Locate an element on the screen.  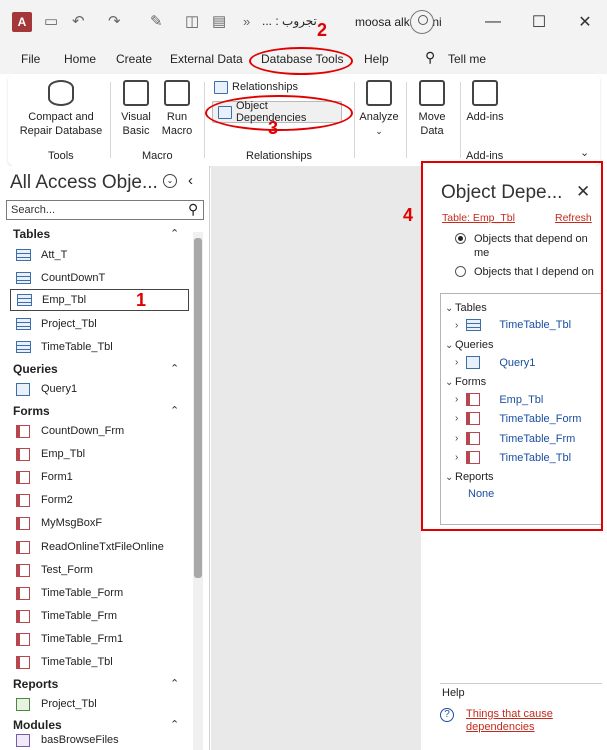
list-item-label: Form2 is located at coordinates (57, 500).